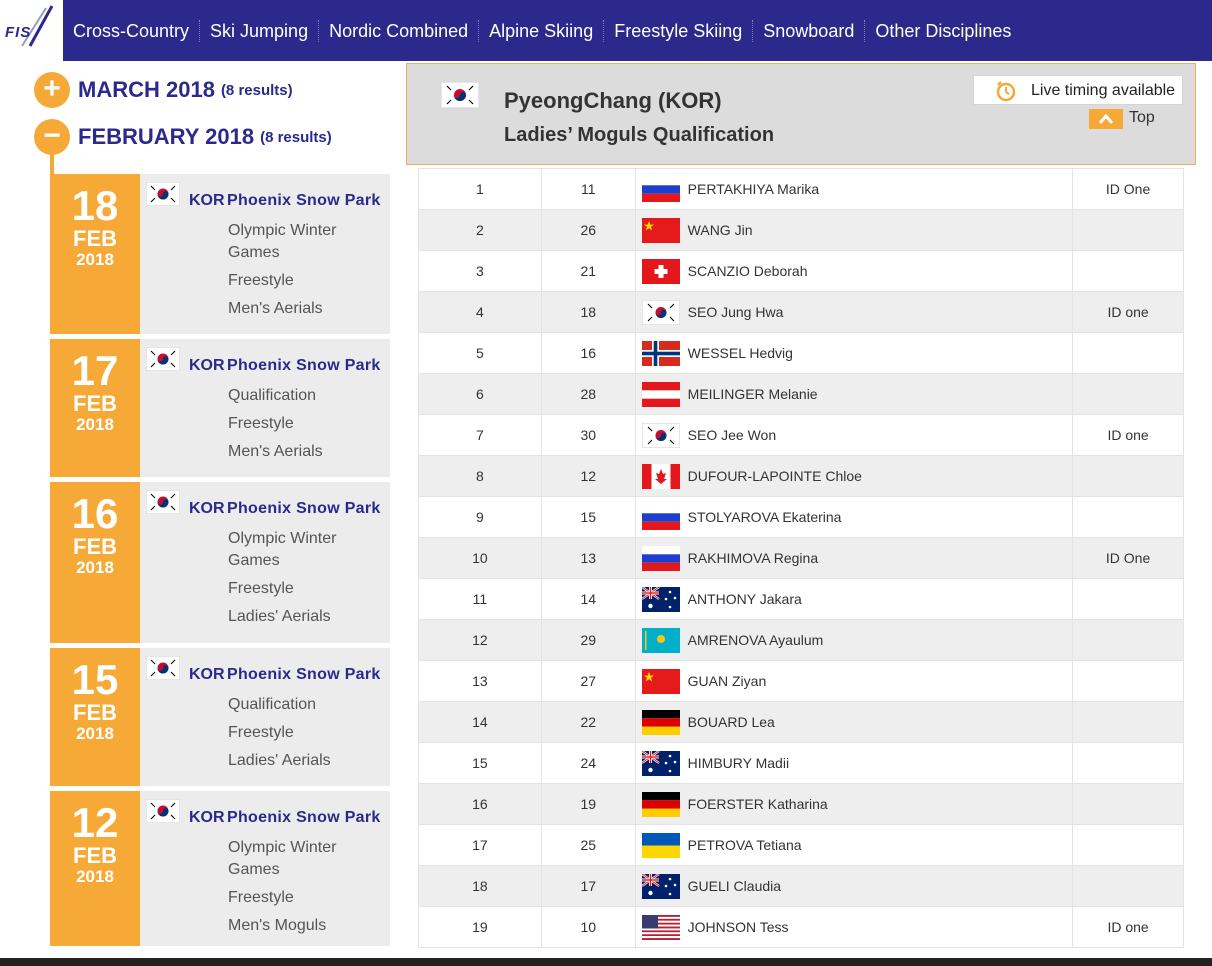  What do you see at coordinates (774, 476) in the screenshot?
I see `athlete-name: DUFOUR-LAPOINTE Chloe` at bounding box center [774, 476].